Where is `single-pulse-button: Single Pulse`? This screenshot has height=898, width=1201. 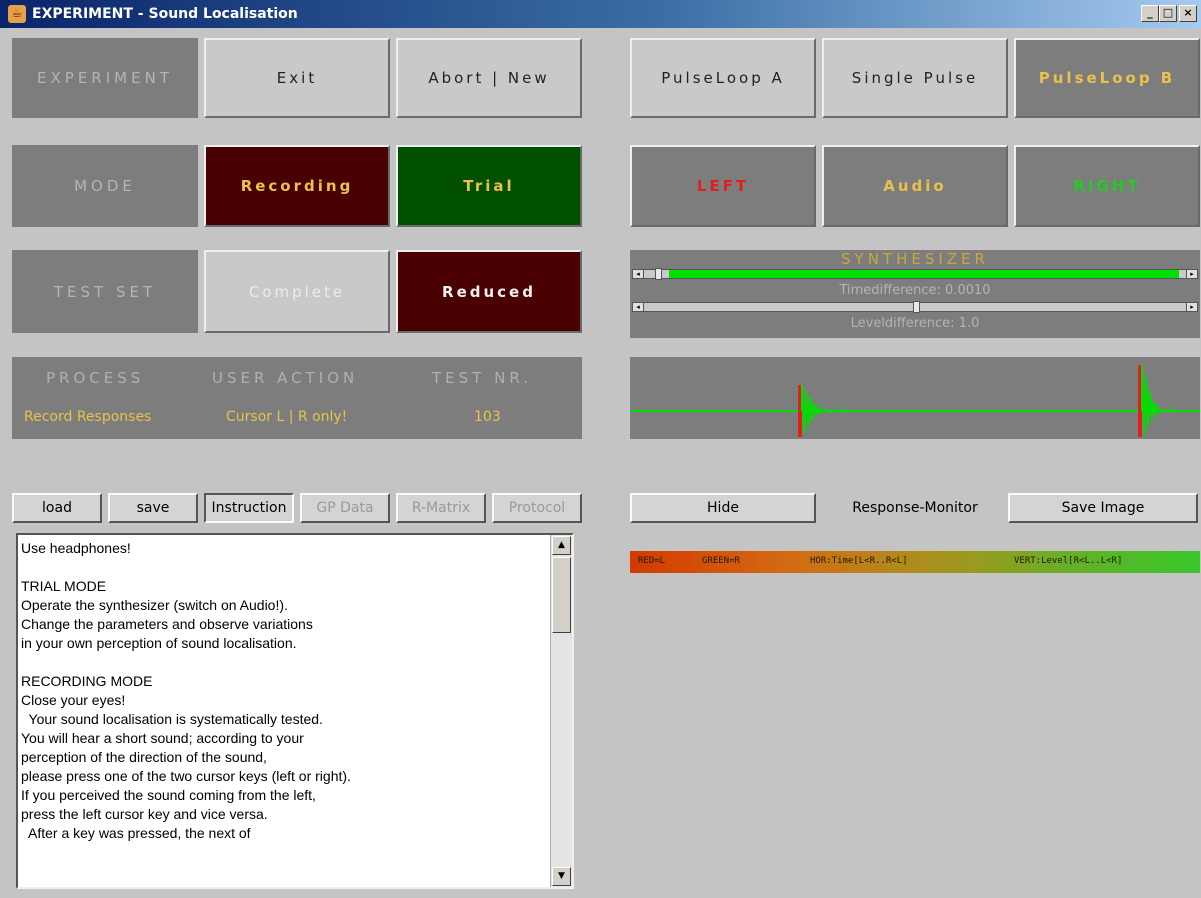
single-pulse-button: Single Pulse is located at coordinates (915, 78).